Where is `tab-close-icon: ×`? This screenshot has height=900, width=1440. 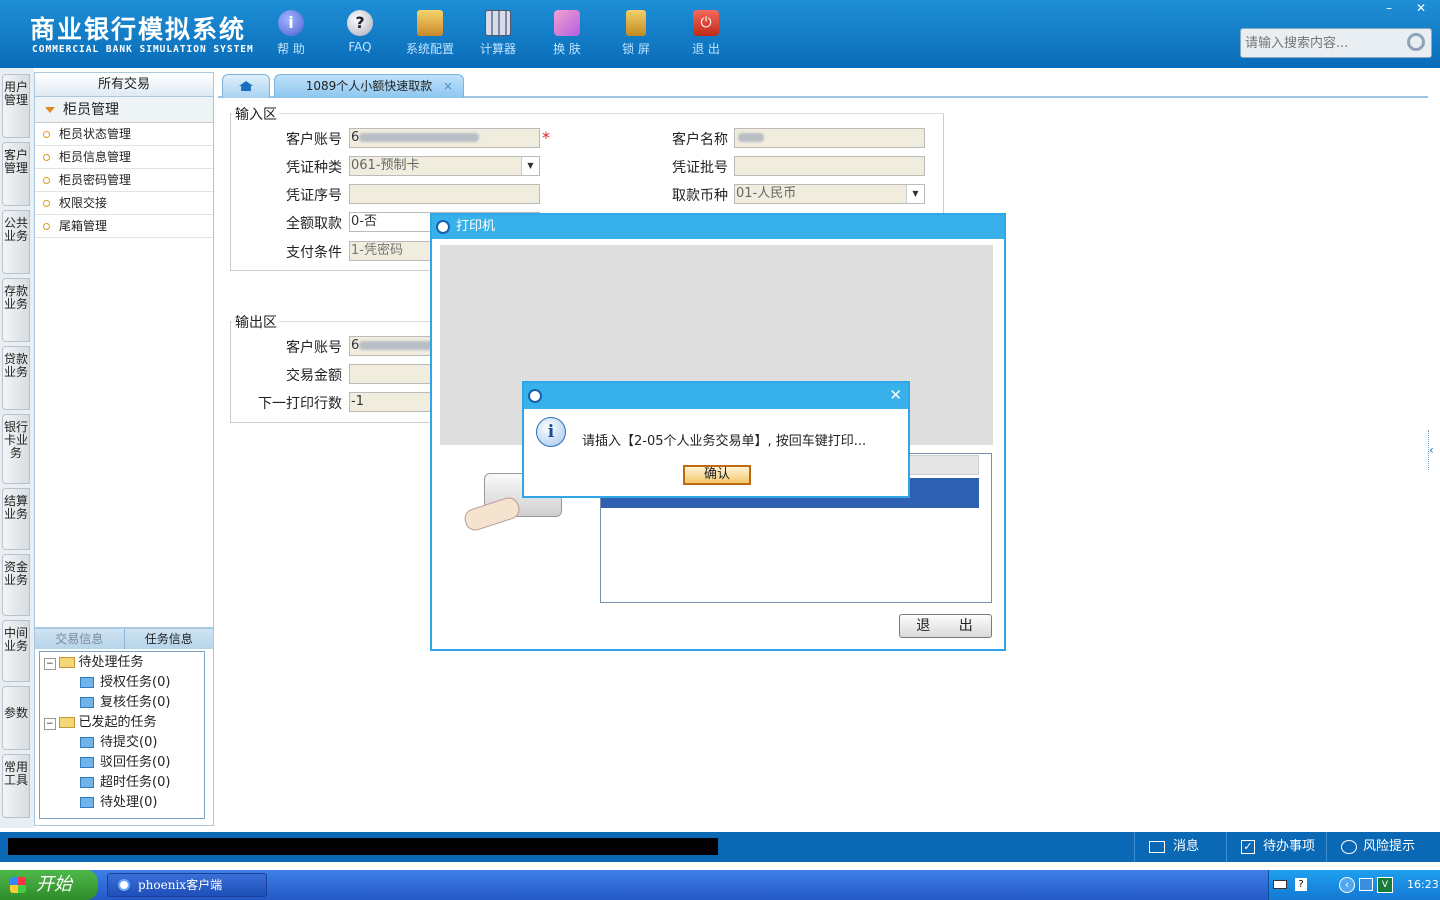
tab-close-icon: × is located at coordinates (448, 86).